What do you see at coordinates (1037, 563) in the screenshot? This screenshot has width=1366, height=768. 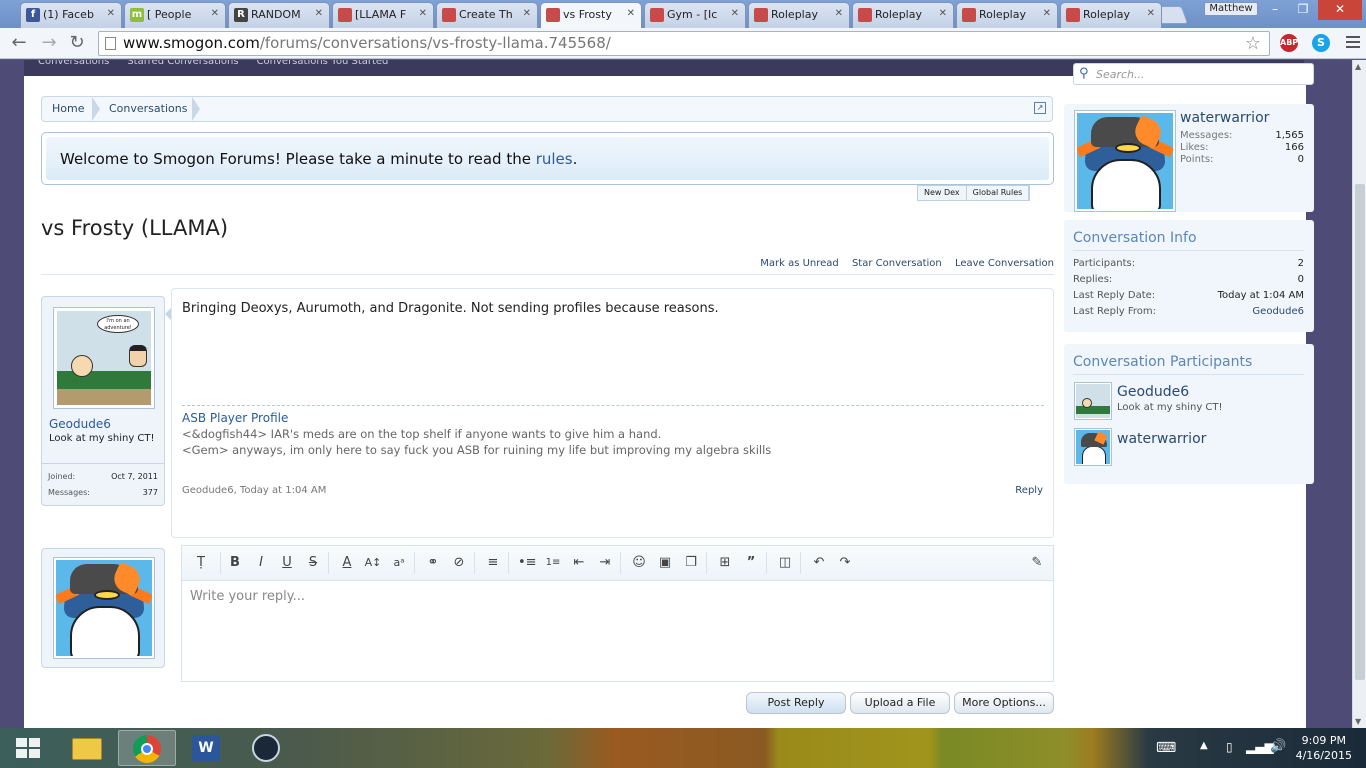 I see `toggle-bbcode-icon: ✎` at bounding box center [1037, 563].